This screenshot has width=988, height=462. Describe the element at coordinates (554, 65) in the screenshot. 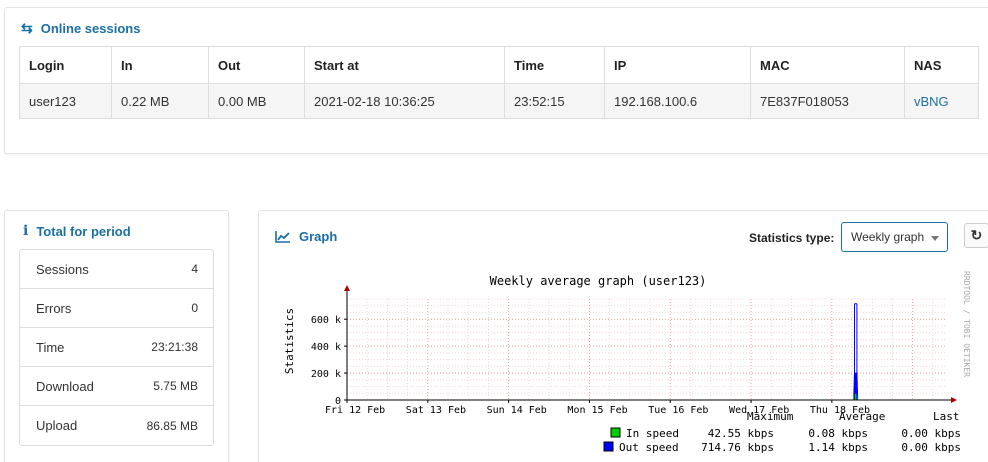

I see `col-time: Time` at that location.